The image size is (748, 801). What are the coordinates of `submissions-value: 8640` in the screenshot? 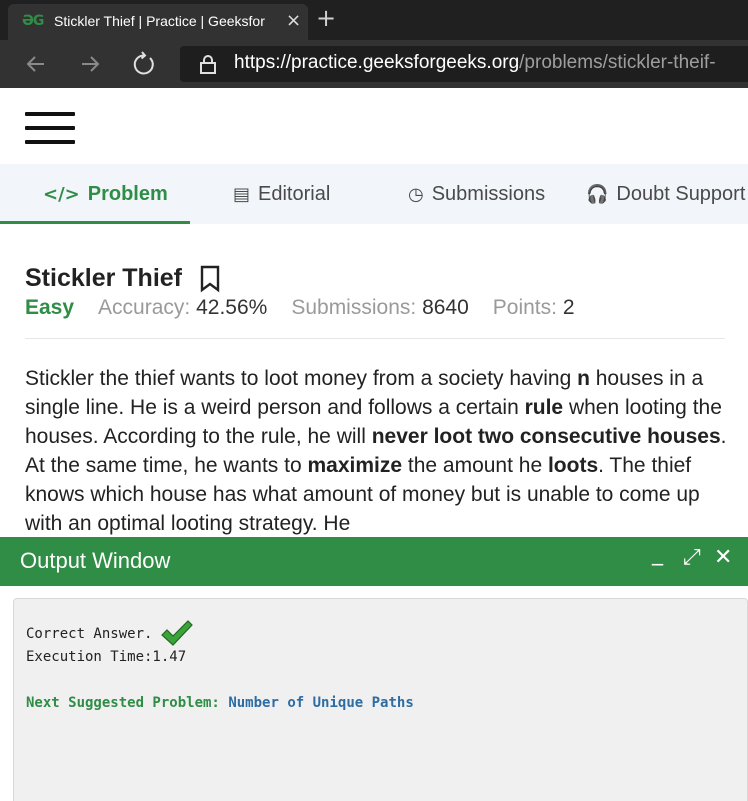 It's located at (445, 307).